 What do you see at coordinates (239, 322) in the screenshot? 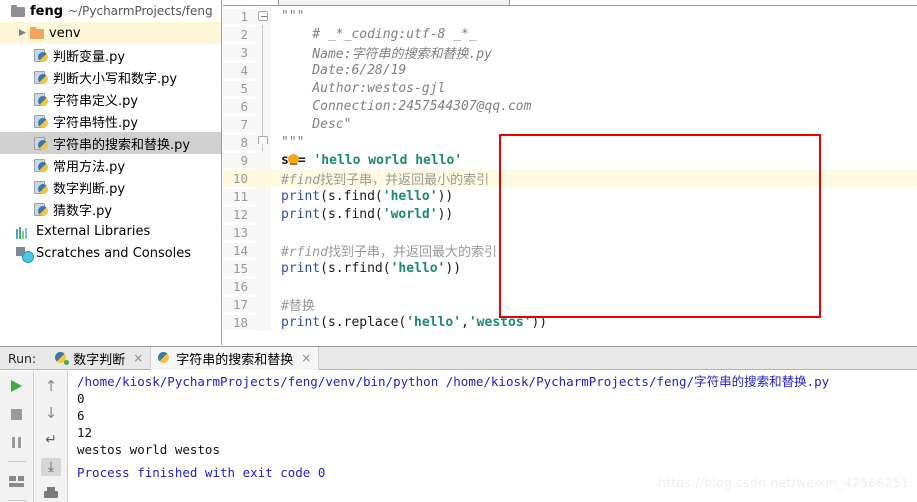
I see `line-number: 18` at bounding box center [239, 322].